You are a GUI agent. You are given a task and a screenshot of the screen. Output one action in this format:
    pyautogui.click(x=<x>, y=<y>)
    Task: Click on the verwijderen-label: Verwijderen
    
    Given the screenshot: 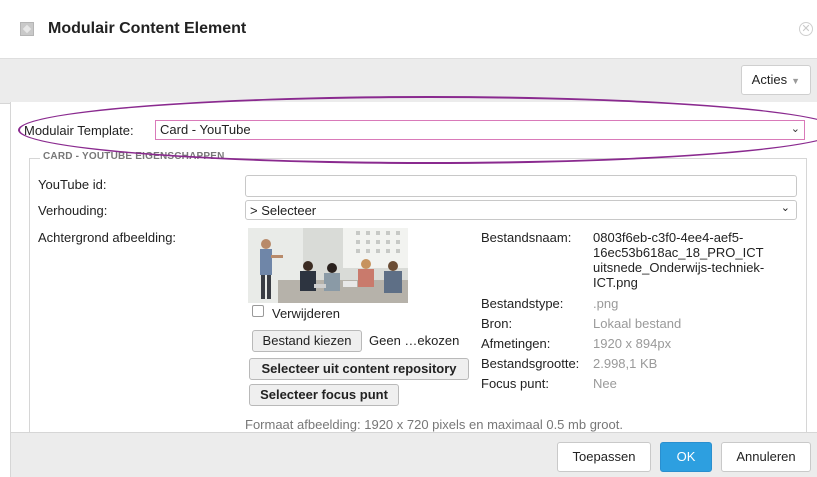 What is the action you would take?
    pyautogui.click(x=306, y=313)
    